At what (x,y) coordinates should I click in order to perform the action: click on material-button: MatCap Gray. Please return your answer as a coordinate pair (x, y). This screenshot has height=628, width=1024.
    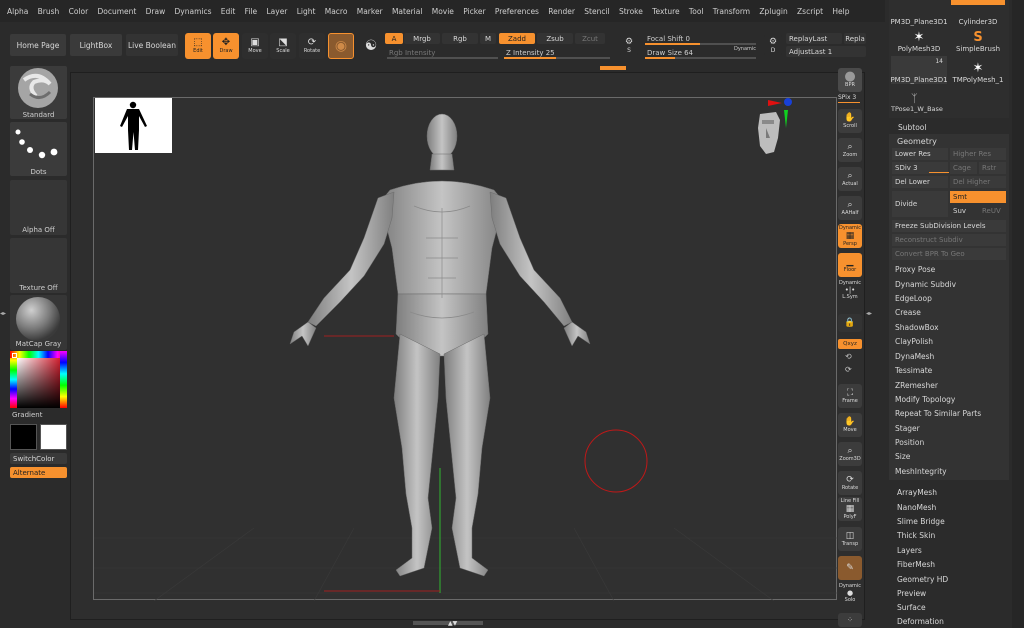
    Looking at the image, I should click on (38, 322).